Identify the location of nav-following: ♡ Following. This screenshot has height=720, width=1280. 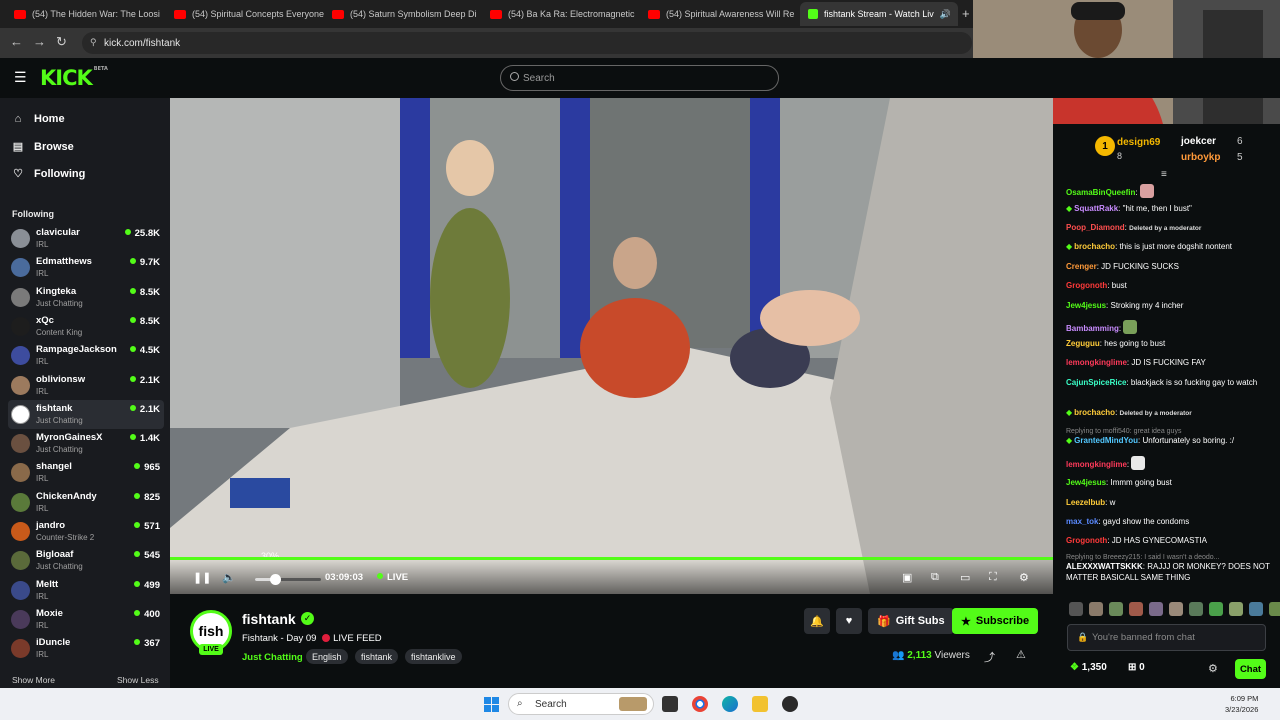
(48, 174).